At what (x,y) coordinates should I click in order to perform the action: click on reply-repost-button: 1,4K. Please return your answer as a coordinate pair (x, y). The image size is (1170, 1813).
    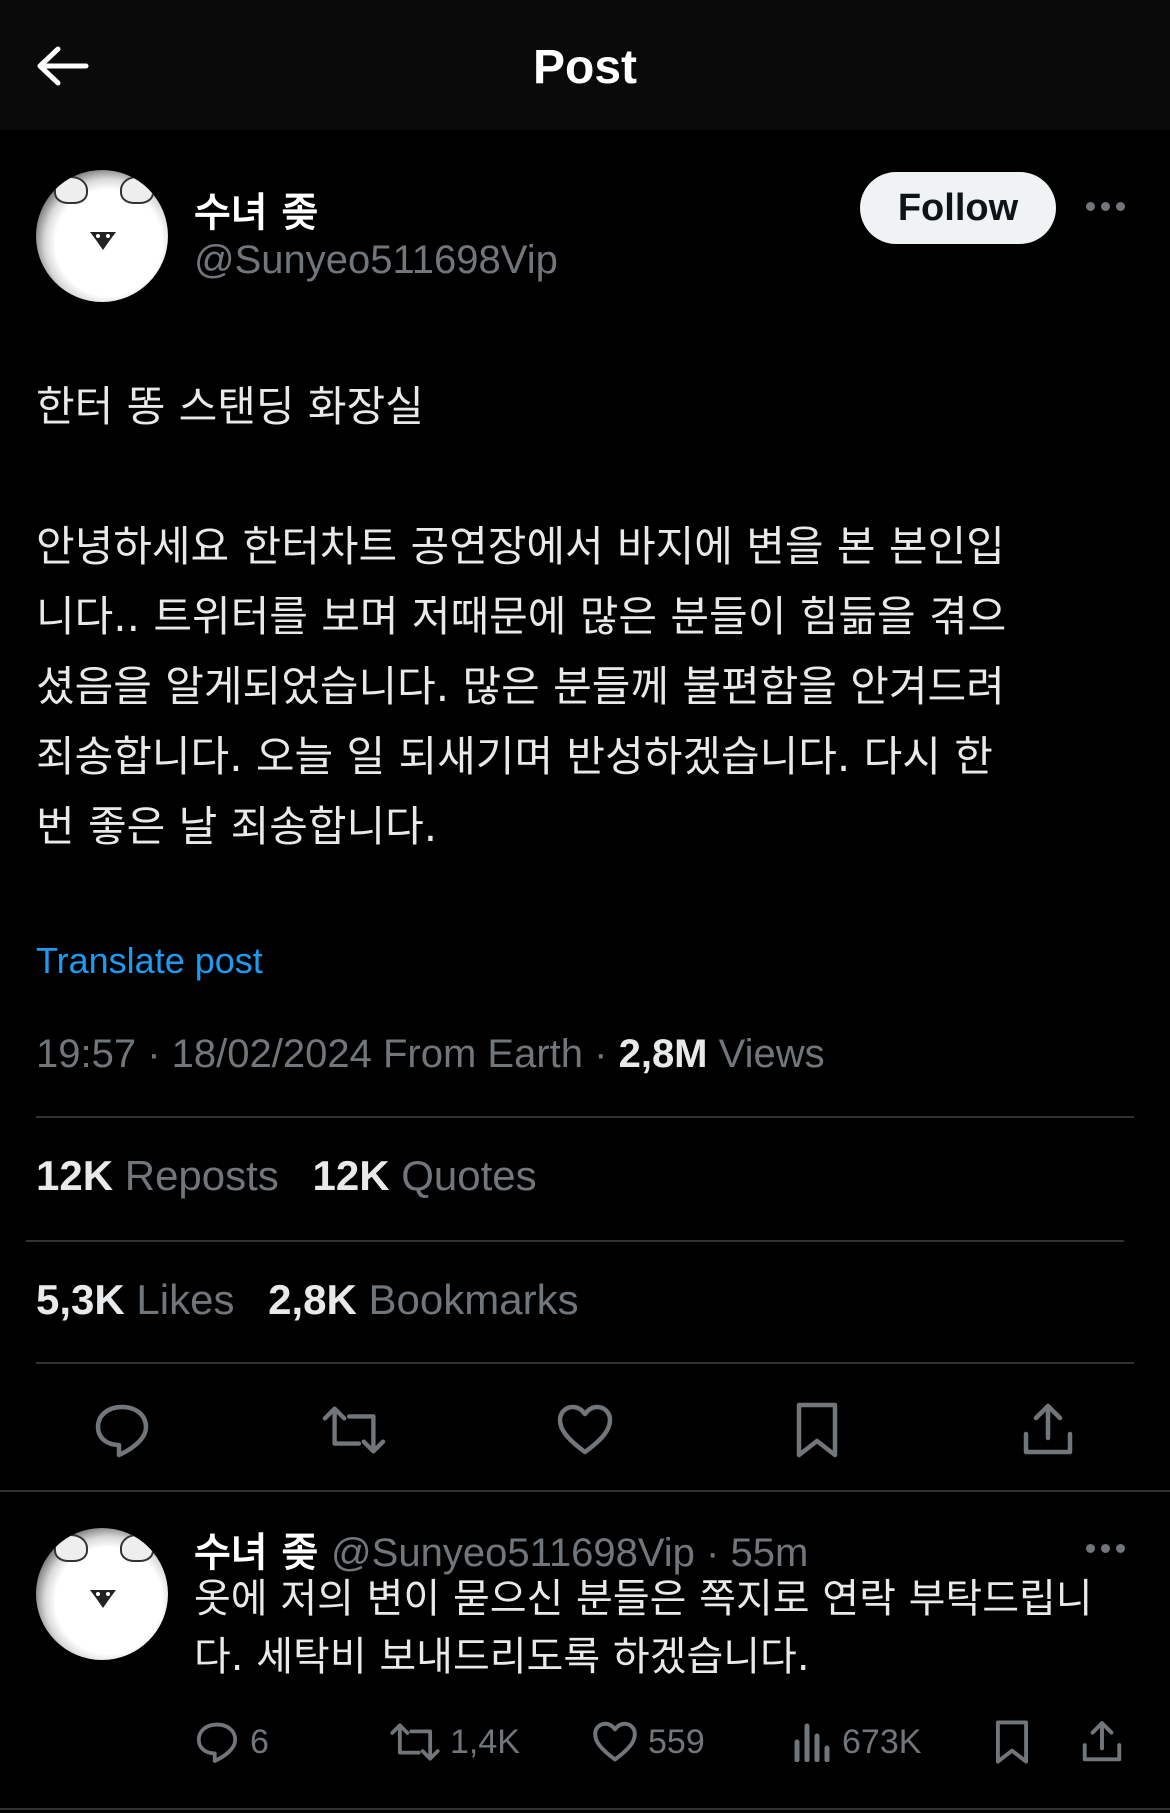
    Looking at the image, I should click on (455, 1742).